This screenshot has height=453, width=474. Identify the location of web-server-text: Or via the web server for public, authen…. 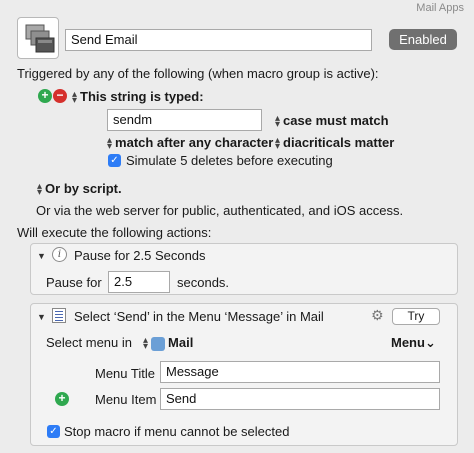
(220, 210).